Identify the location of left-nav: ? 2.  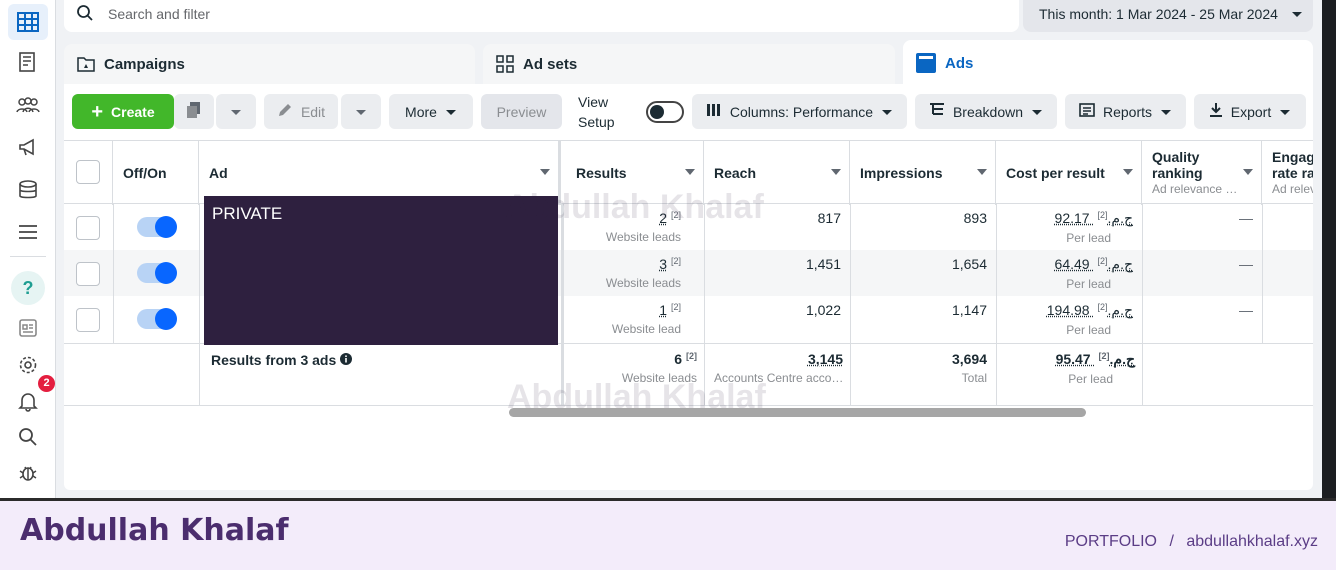
(28, 249).